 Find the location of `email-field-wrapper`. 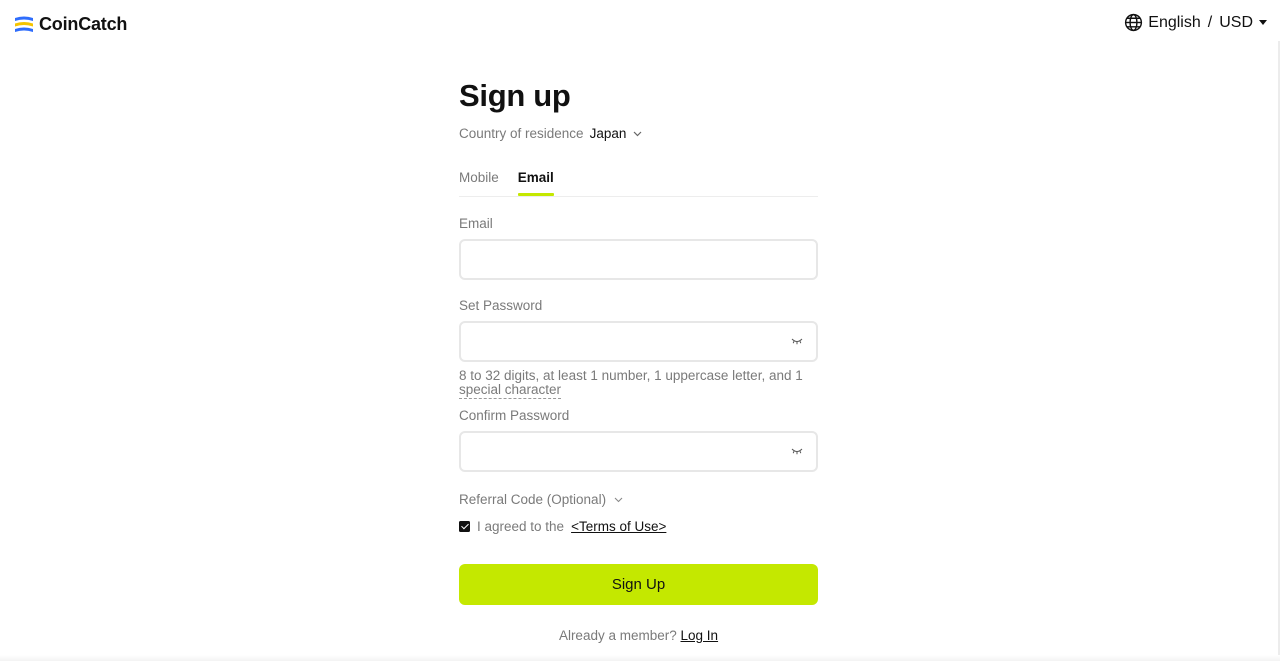

email-field-wrapper is located at coordinates (638, 259).